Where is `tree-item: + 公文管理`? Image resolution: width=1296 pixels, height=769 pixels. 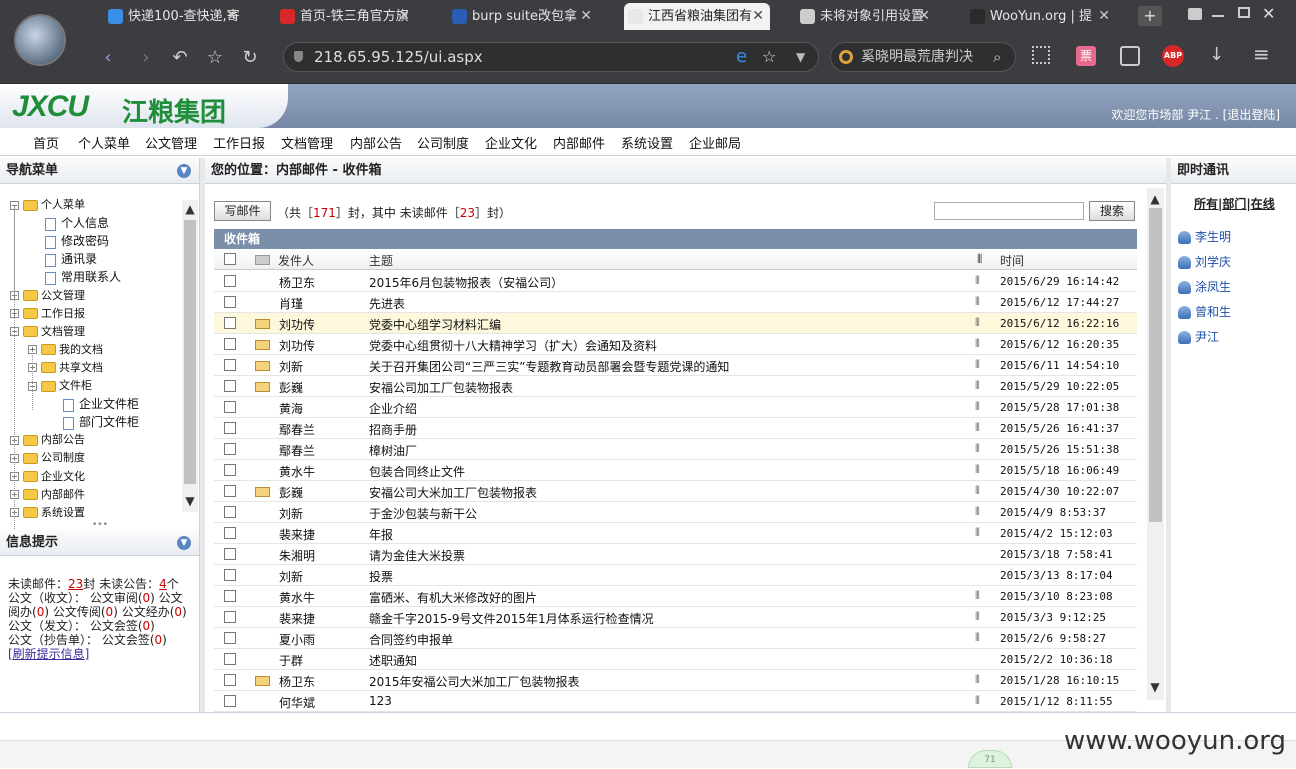 tree-item: + 公文管理 is located at coordinates (47, 295).